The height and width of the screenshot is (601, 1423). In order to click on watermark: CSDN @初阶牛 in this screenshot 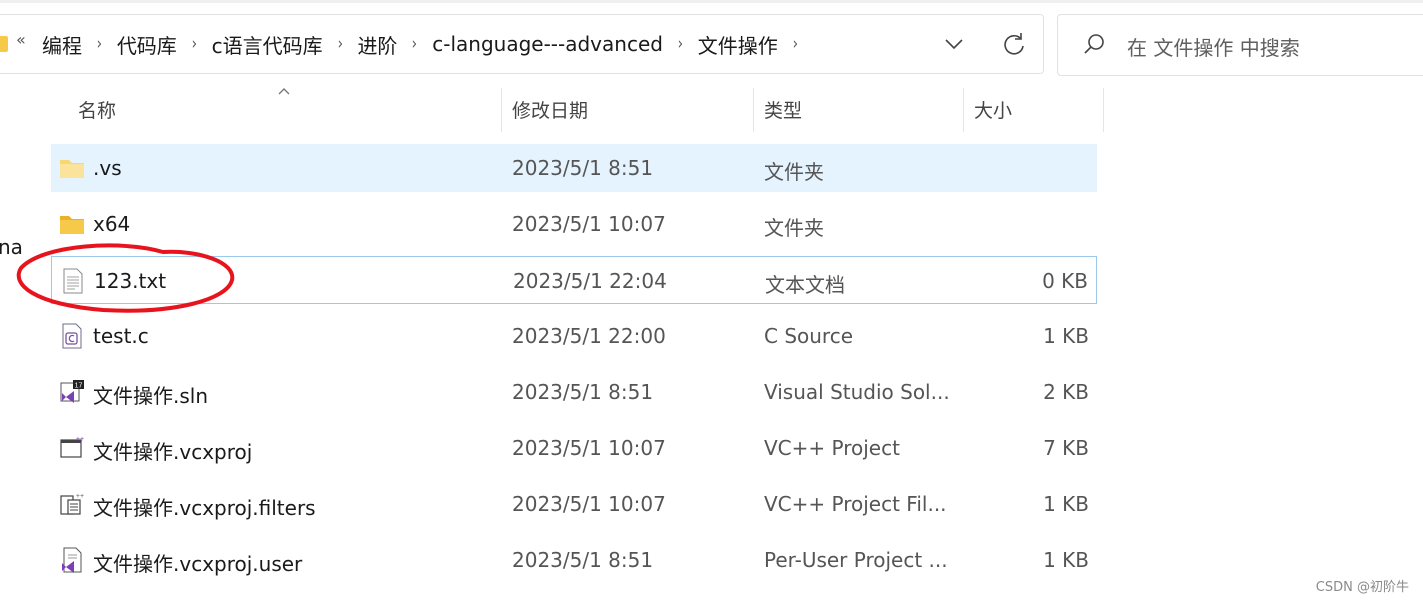, I will do `click(1362, 587)`.